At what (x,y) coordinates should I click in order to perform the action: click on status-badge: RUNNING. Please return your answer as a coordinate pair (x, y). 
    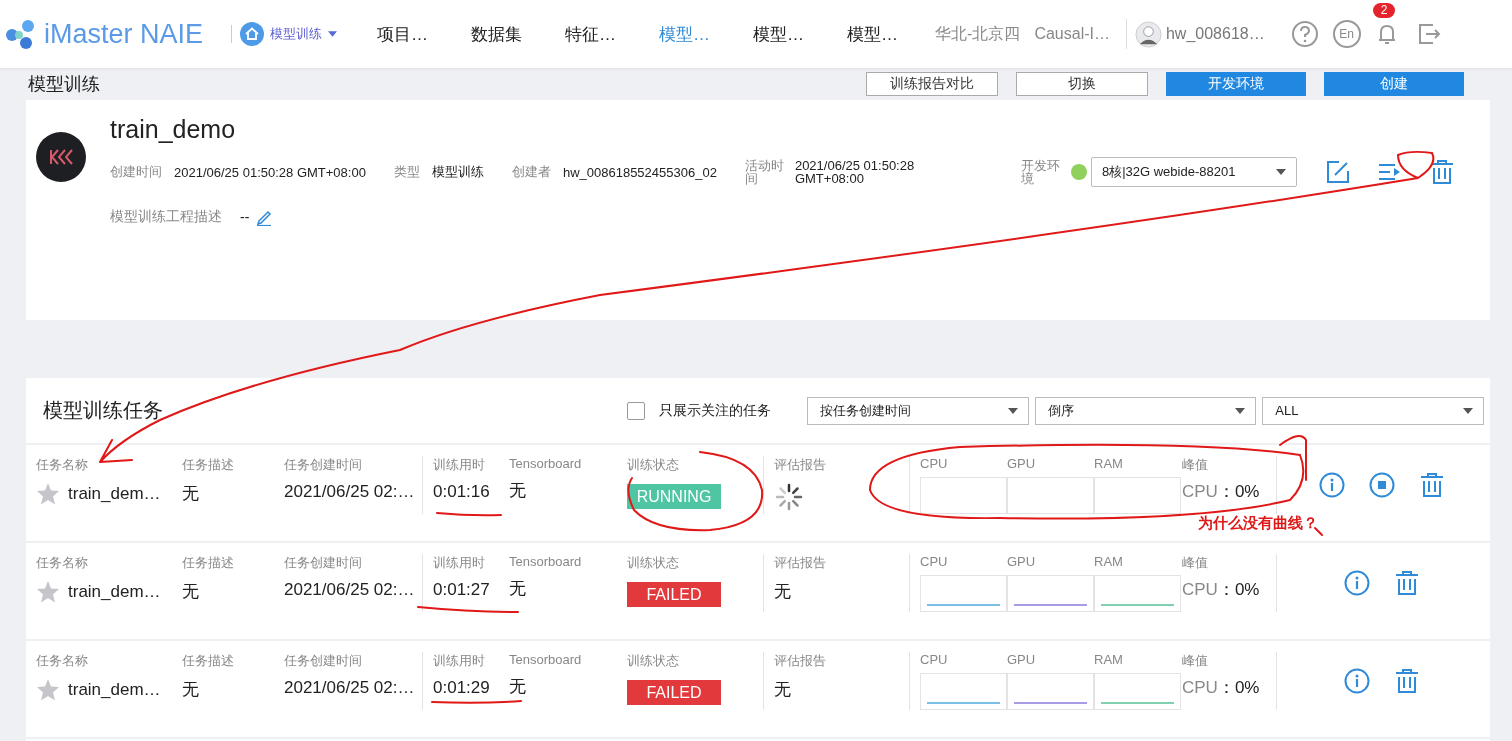
    Looking at the image, I should click on (674, 496).